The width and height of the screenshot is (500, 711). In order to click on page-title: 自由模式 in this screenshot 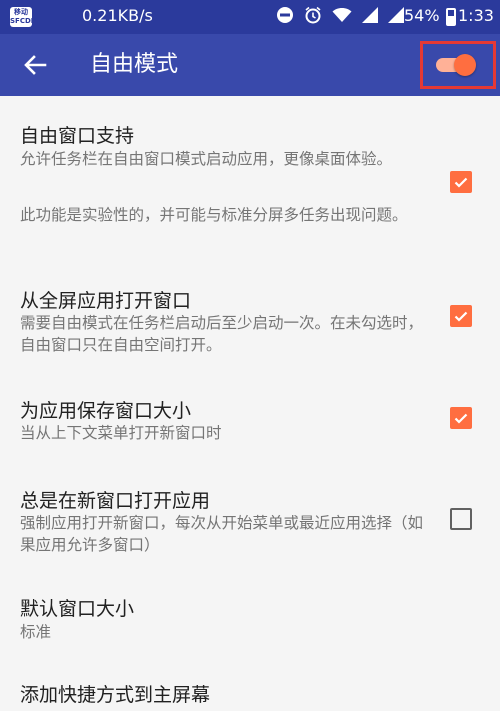, I will do `click(134, 64)`.